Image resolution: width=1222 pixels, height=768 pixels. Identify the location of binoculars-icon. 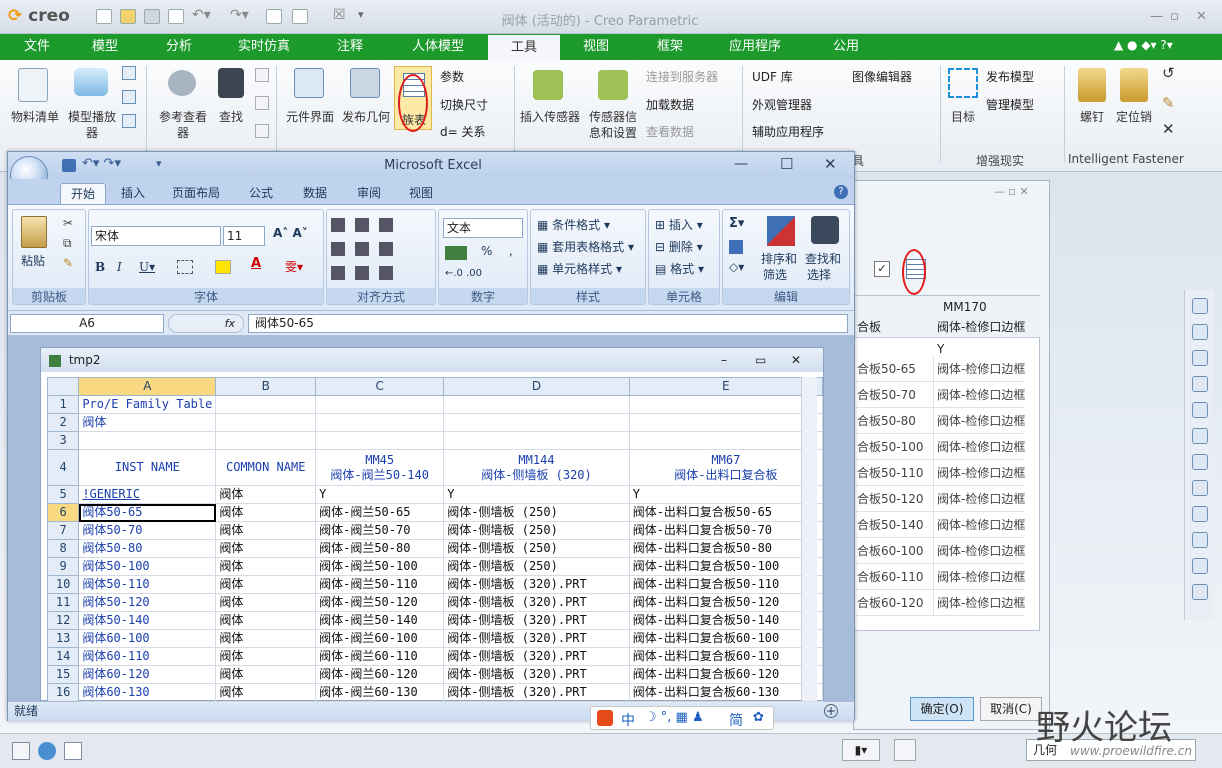
(231, 83).